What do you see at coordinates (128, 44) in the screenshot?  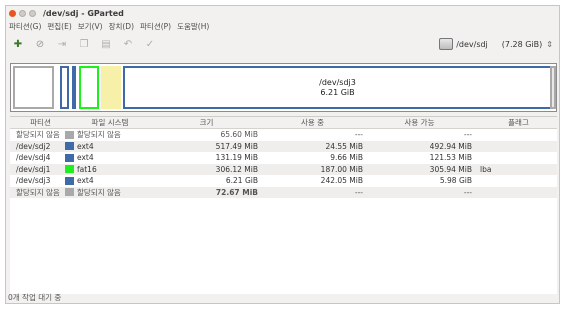 I see `undo-icon: ↶` at bounding box center [128, 44].